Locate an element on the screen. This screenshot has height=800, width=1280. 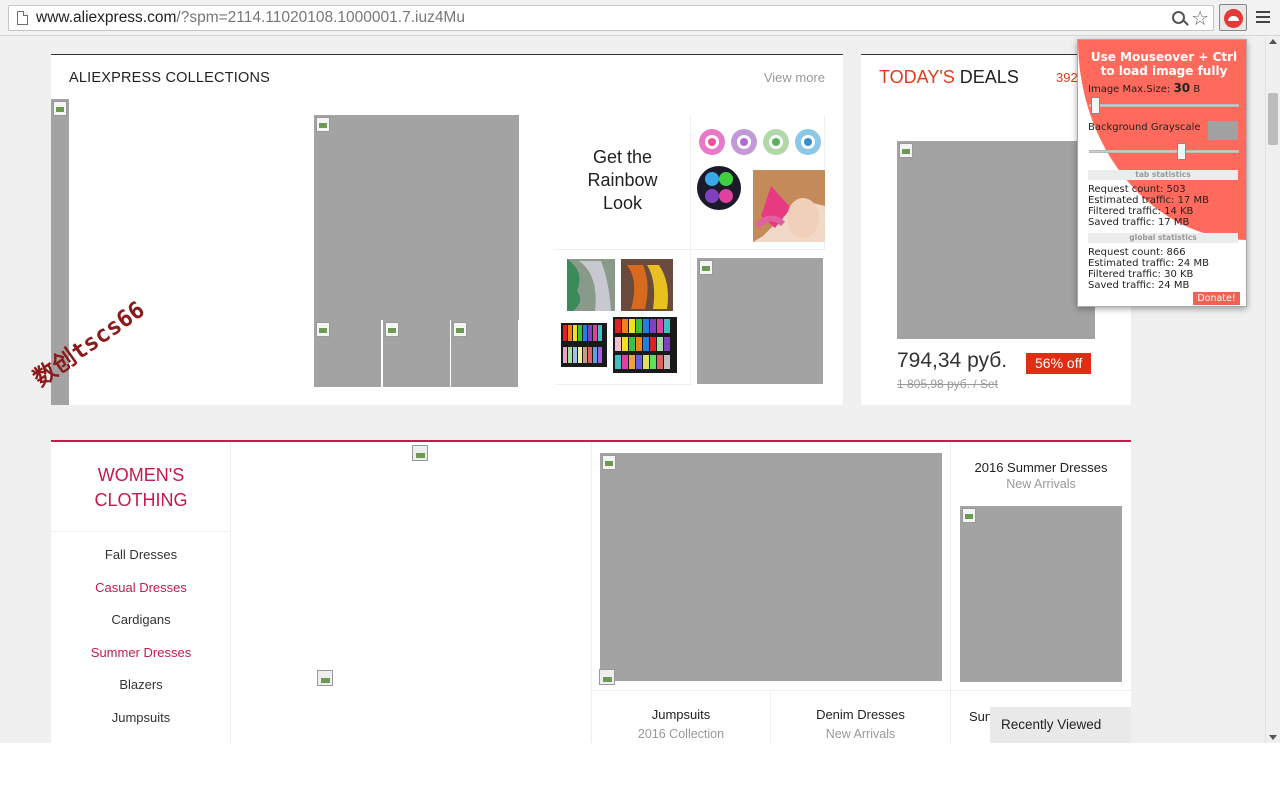
popup-header: Use Mouseover + Ctrl to load image fully is located at coordinates (1164, 64).